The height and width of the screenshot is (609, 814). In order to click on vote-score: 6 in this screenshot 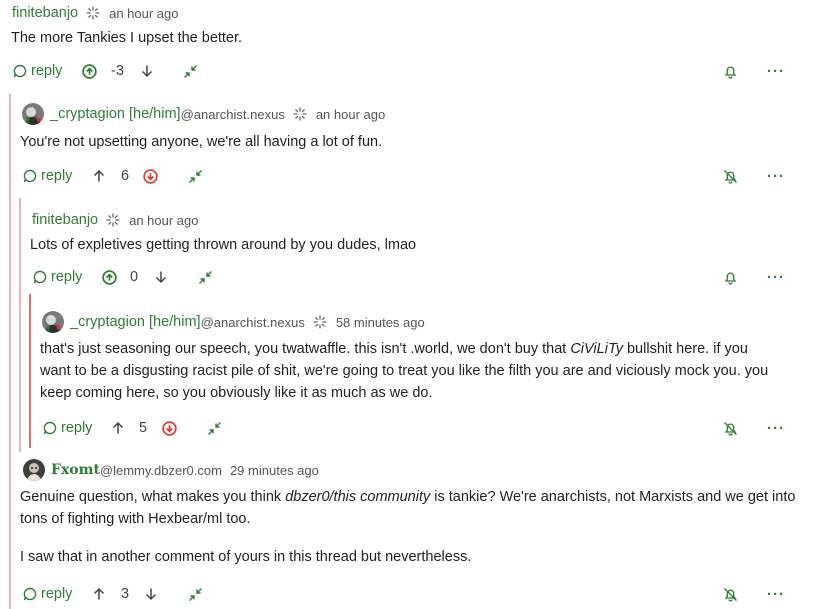, I will do `click(125, 176)`.